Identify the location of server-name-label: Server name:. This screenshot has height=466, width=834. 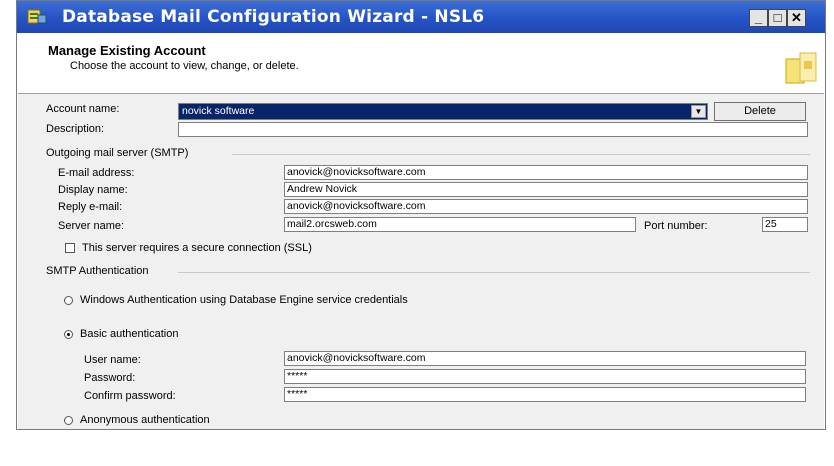
(91, 226).